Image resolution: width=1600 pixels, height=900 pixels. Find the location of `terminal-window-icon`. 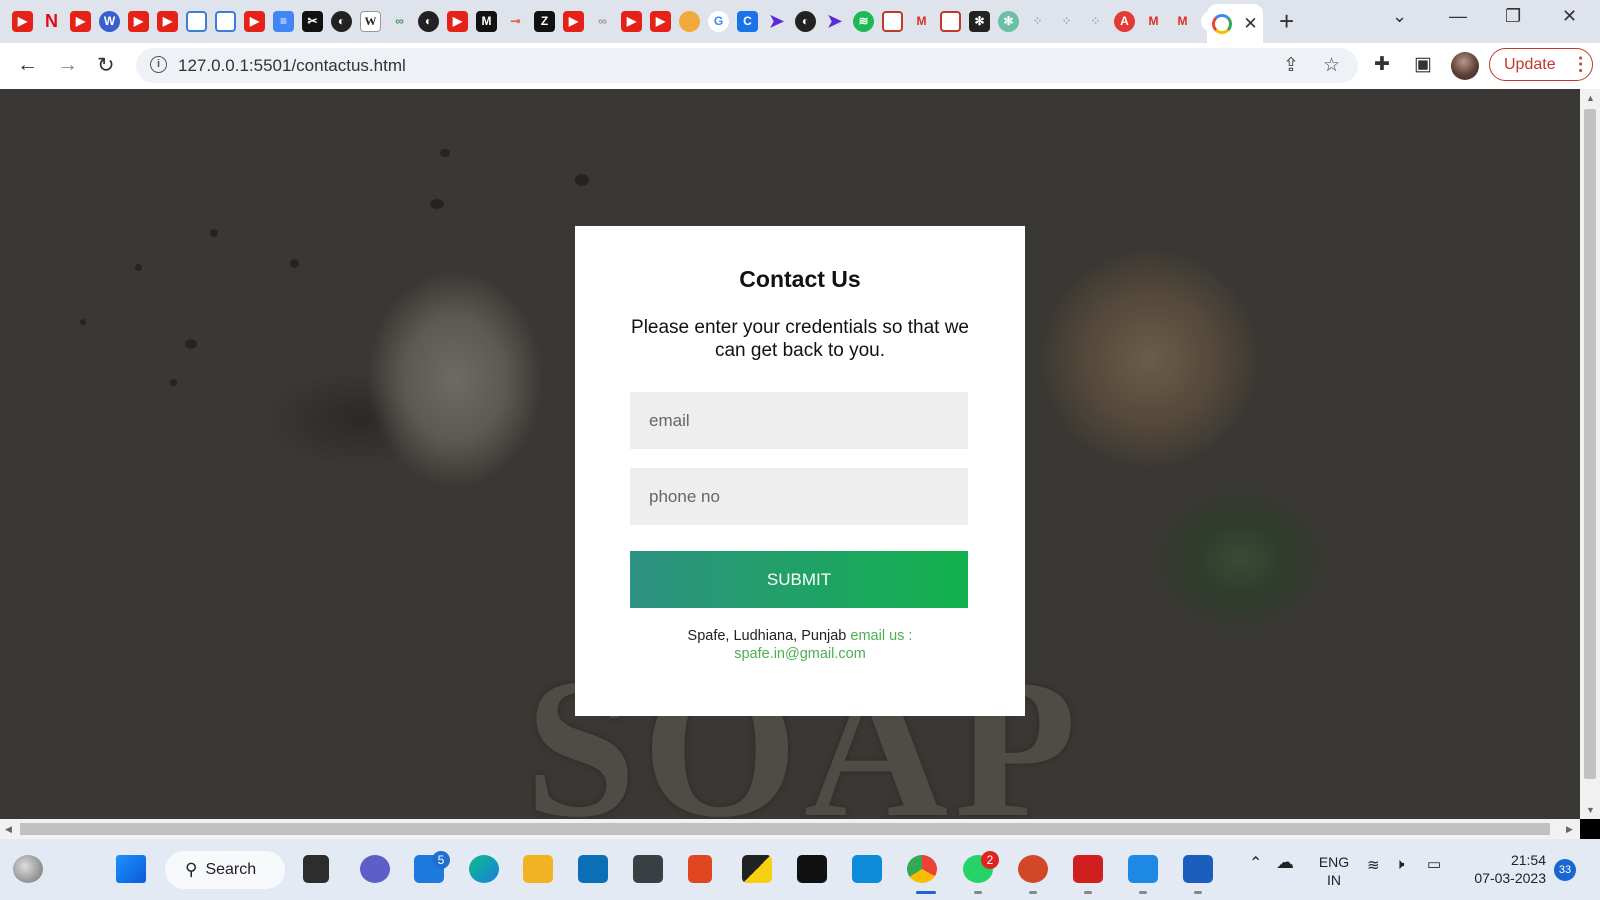

terminal-window-icon is located at coordinates (648, 869).